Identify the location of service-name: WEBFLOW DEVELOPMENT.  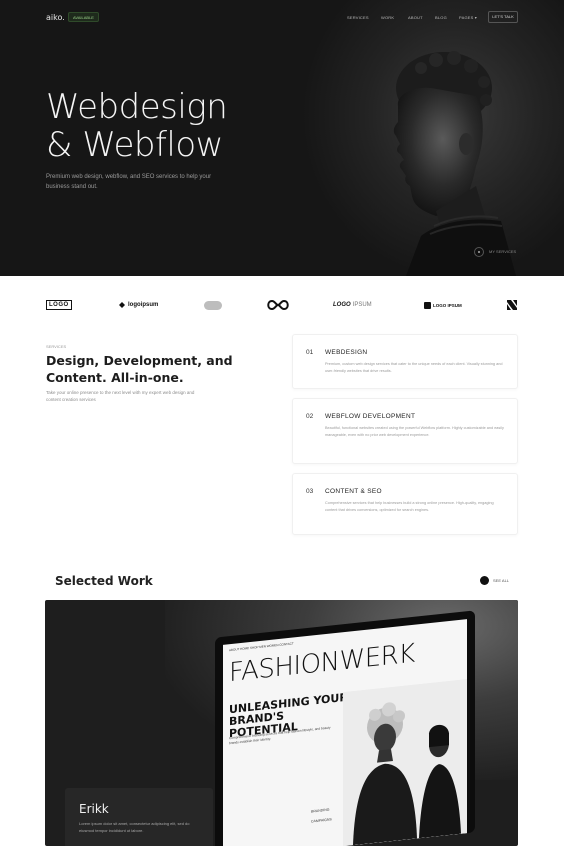
(370, 416).